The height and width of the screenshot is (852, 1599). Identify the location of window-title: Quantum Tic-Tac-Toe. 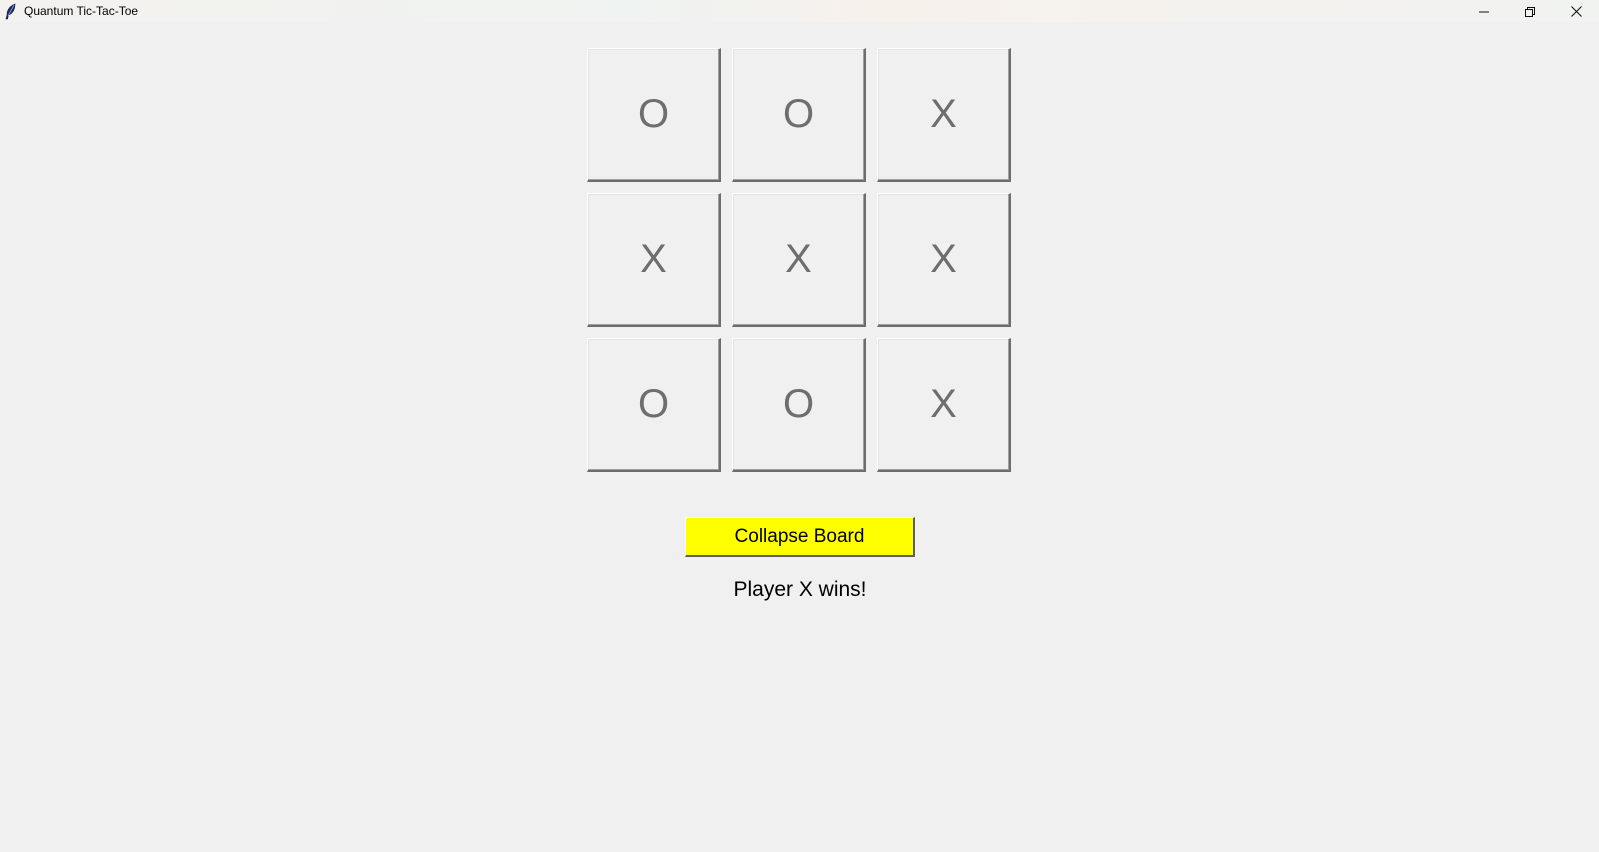
(81, 11).